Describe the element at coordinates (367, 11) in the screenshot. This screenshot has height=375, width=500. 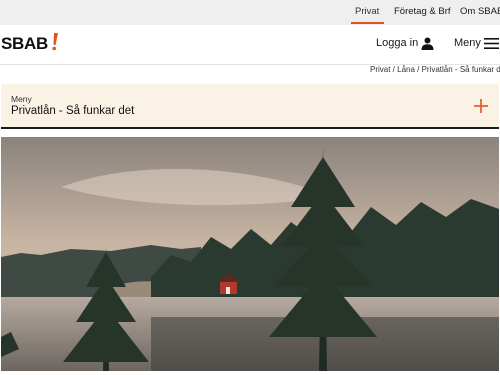
I see `topbar-link-privat: Privat` at that location.